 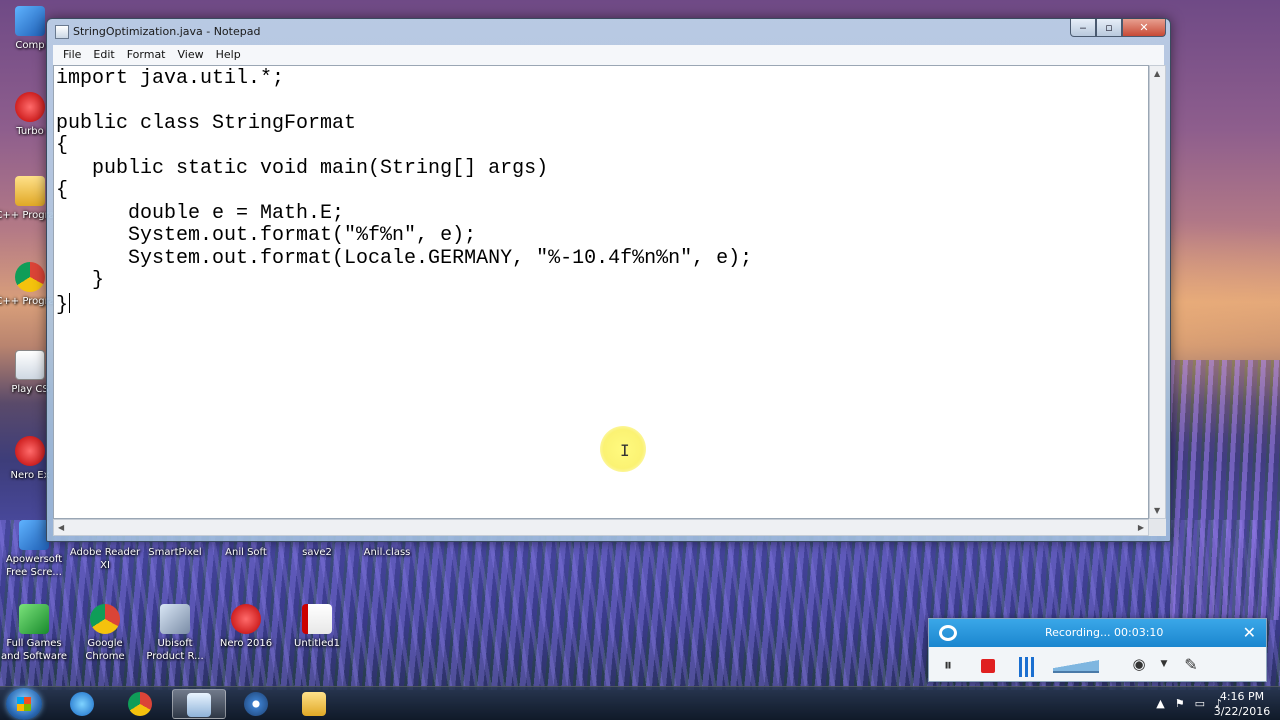 I want to click on code-line: double e = Math.E;, so click(x=200, y=213).